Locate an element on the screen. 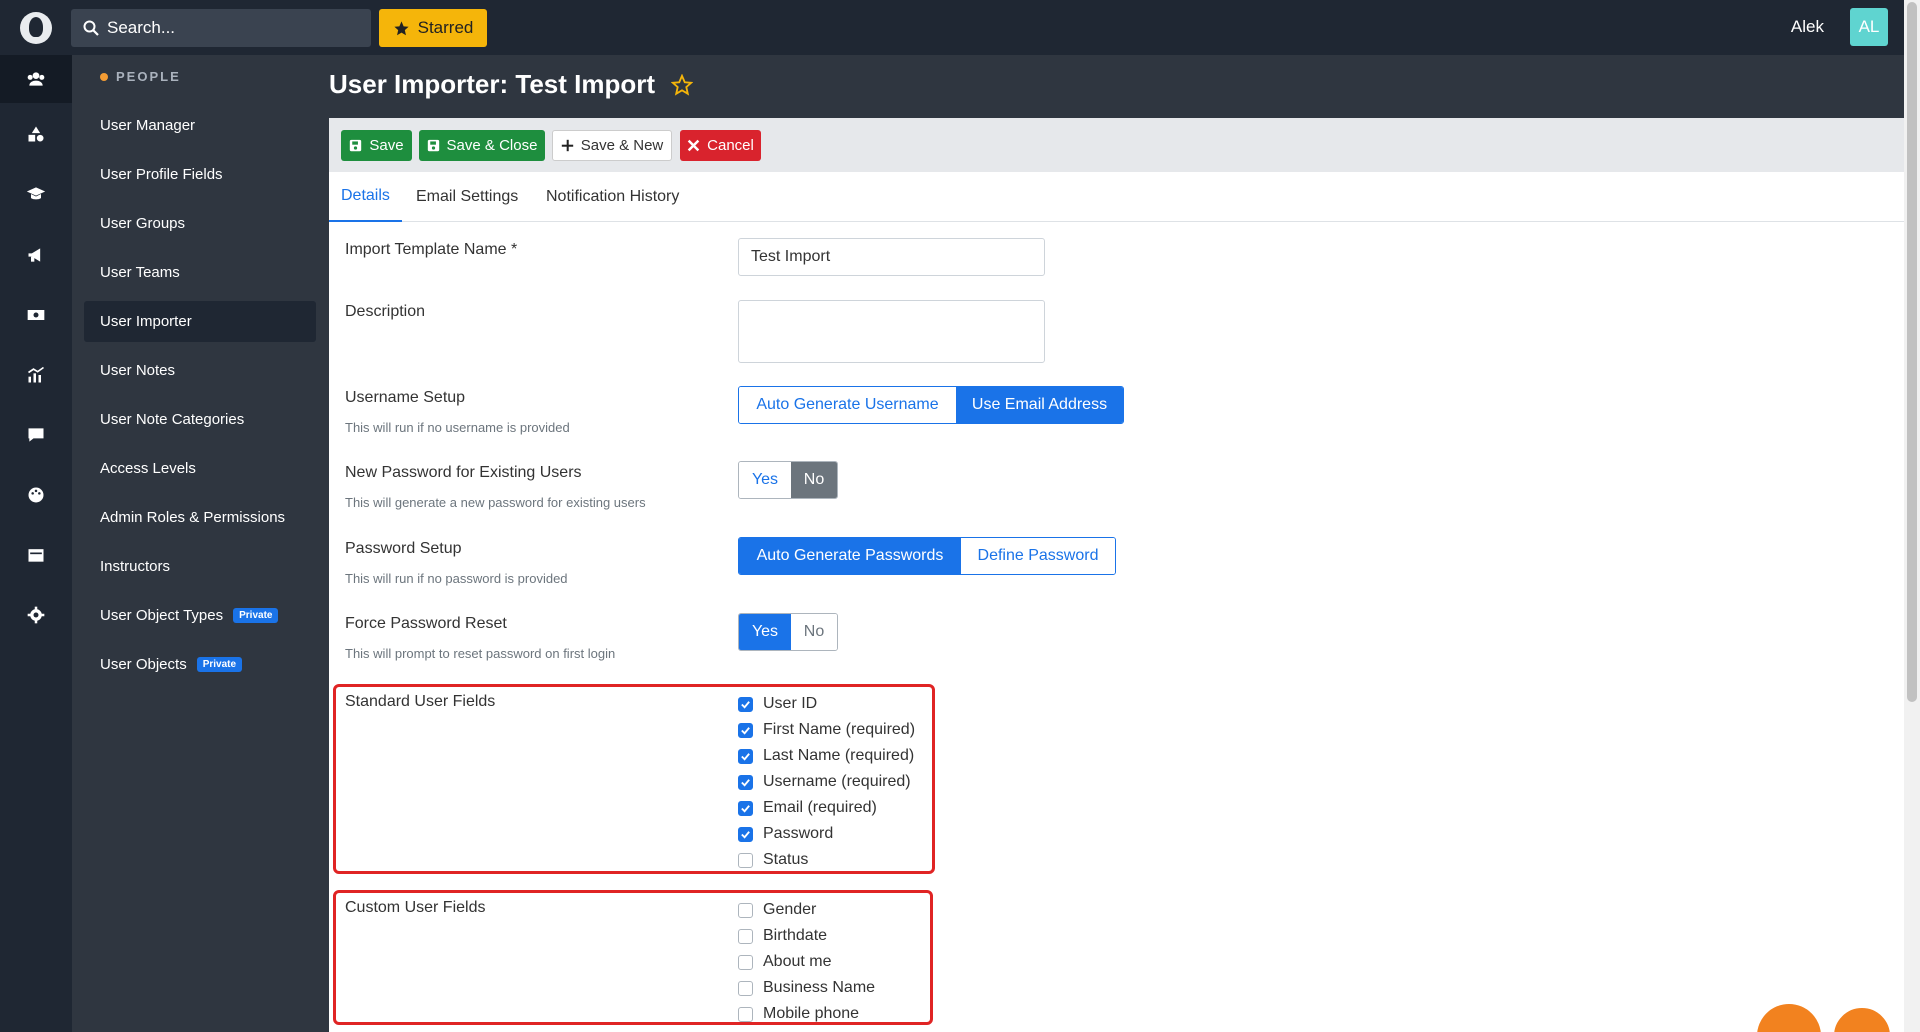 This screenshot has height=1032, width=1920. save-close-button: Save & Close is located at coordinates (482, 145).